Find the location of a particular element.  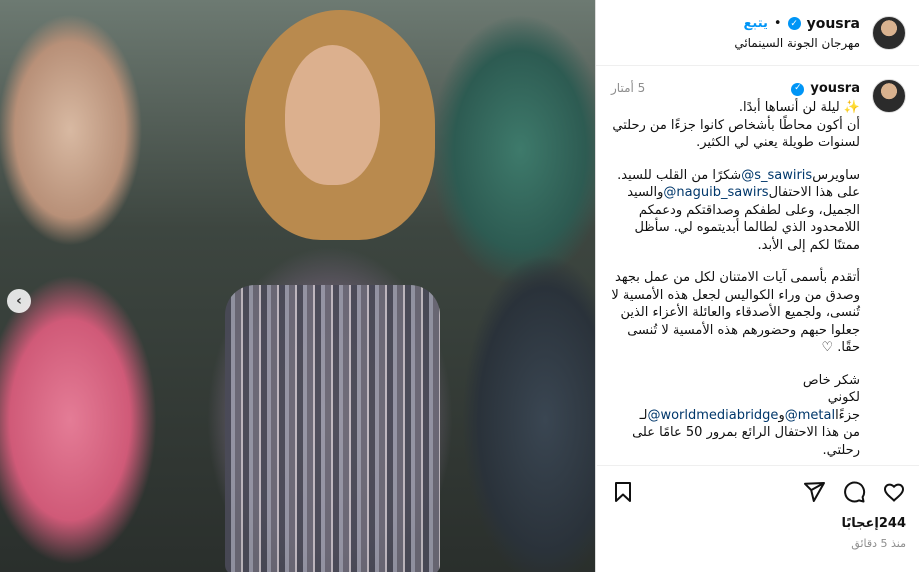

caption-line-1: ✨ ليلة لن أنساها أبدًا. is located at coordinates (799, 107).